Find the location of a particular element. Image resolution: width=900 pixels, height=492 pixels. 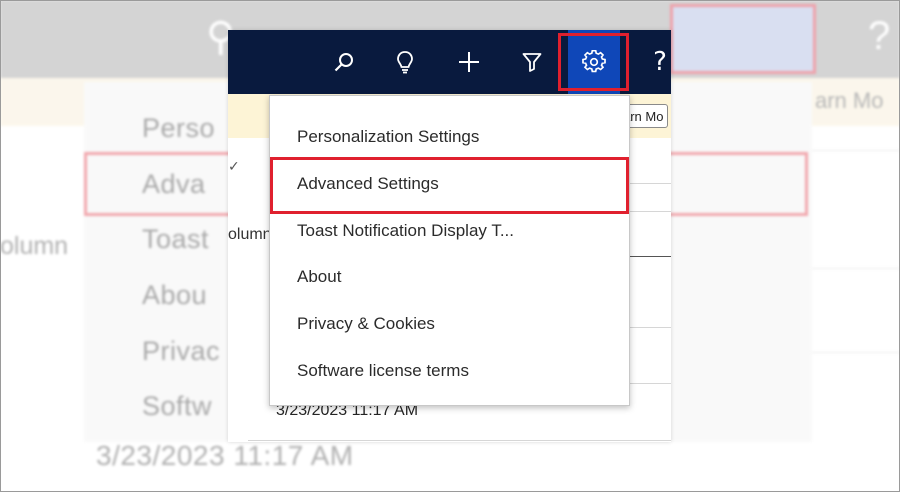

menu-item-privacy-cookies: Privacy & Cookies is located at coordinates (457, 324).